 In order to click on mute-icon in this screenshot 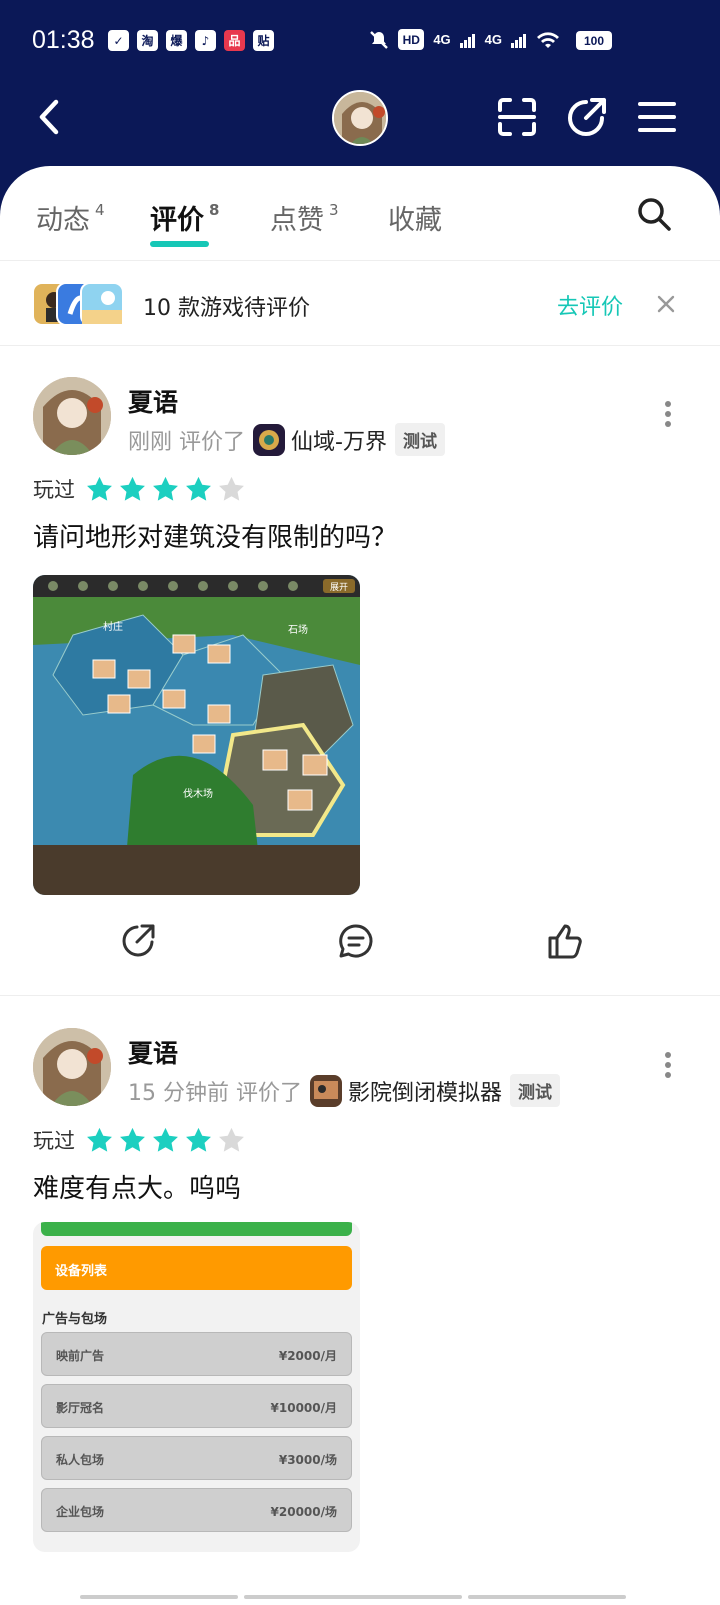, I will do `click(379, 39)`.